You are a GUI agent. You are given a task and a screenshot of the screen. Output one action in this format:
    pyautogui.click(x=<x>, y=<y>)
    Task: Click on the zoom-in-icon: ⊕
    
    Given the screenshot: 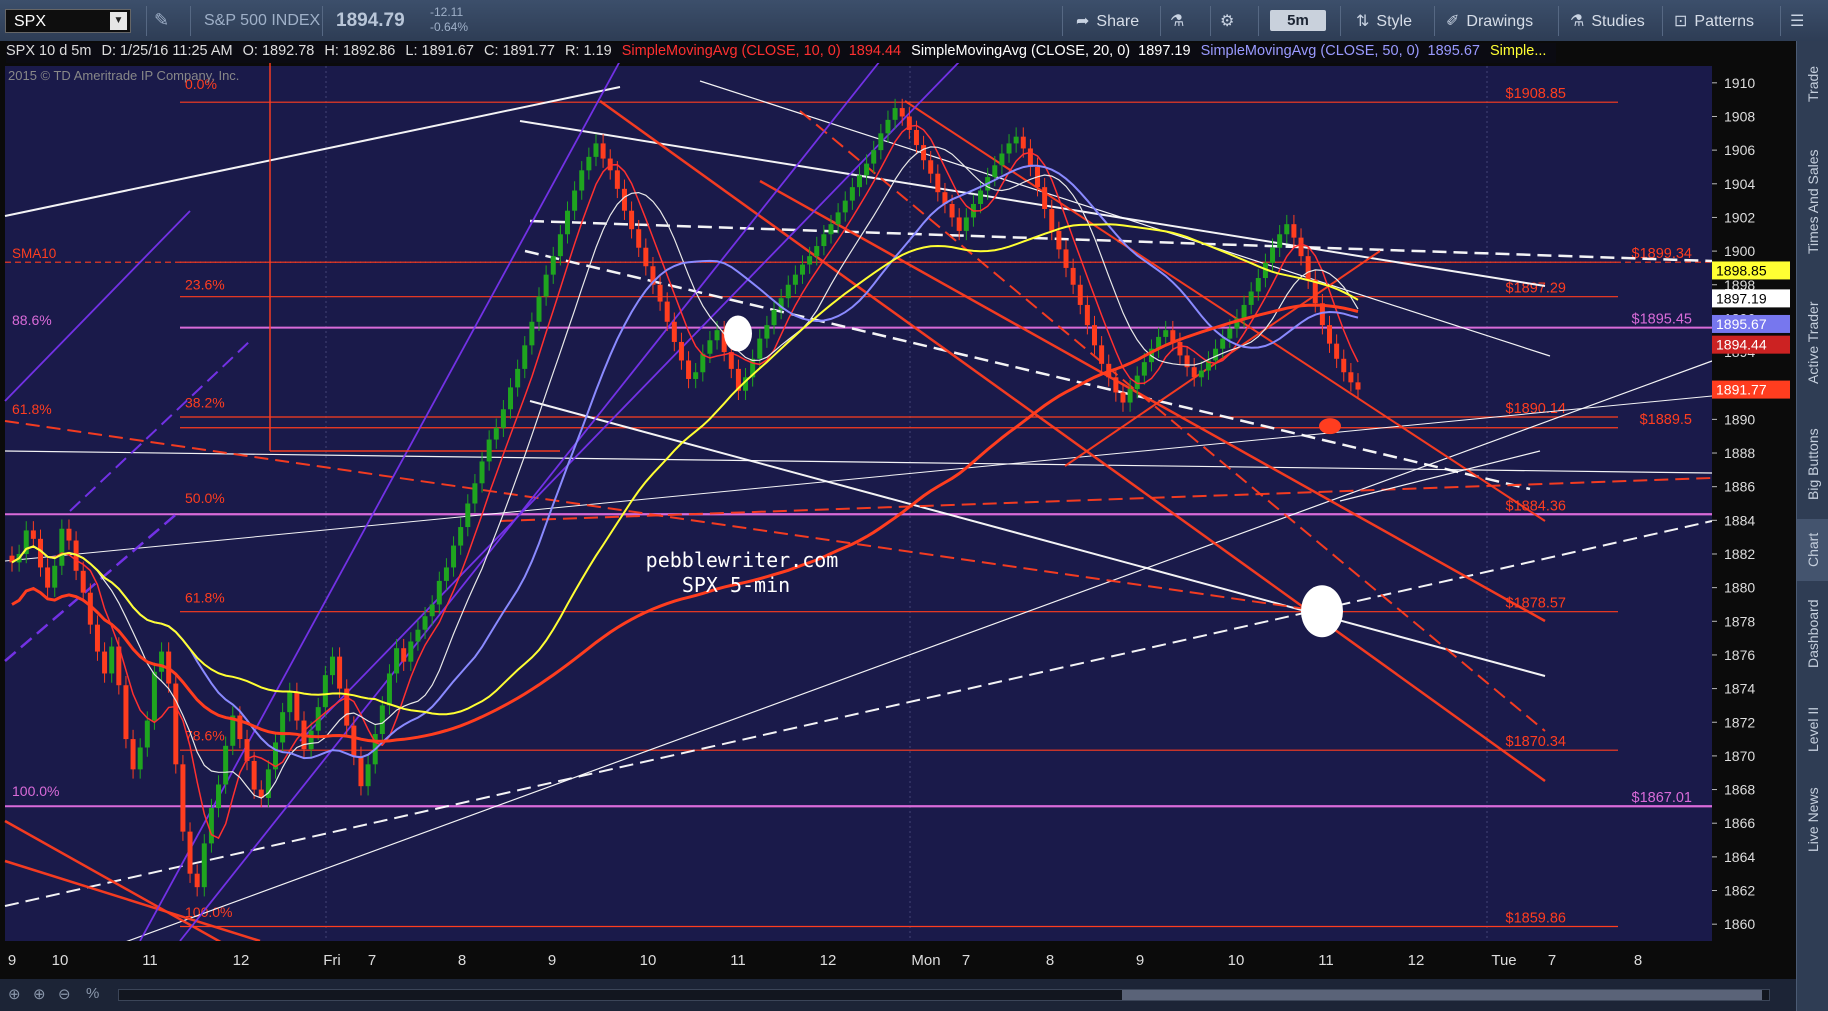 What is the action you would take?
    pyautogui.click(x=39, y=994)
    